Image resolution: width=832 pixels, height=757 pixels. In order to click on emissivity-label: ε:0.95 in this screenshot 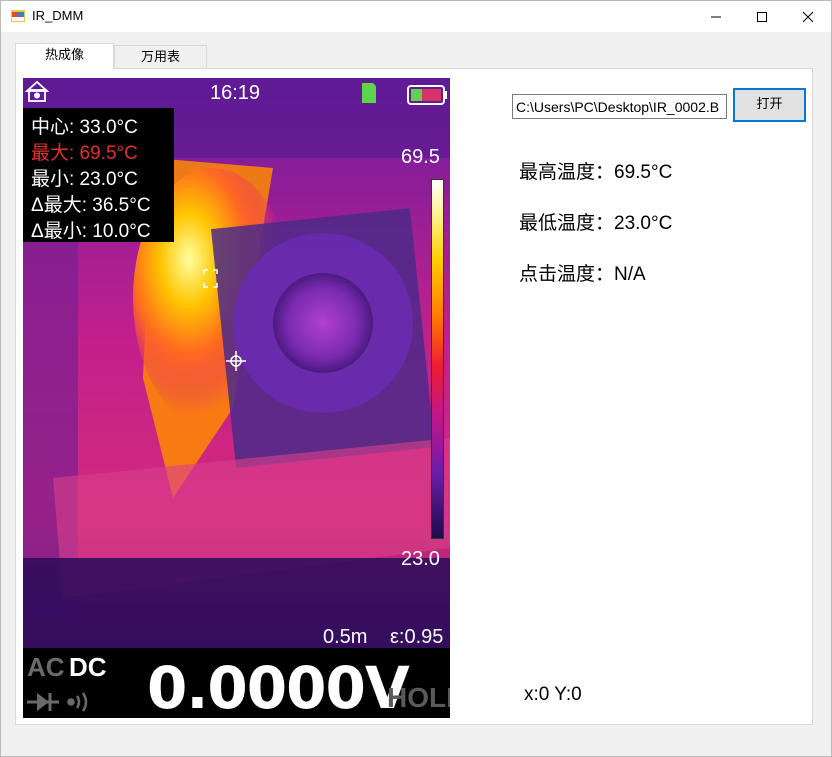, I will do `click(417, 637)`.